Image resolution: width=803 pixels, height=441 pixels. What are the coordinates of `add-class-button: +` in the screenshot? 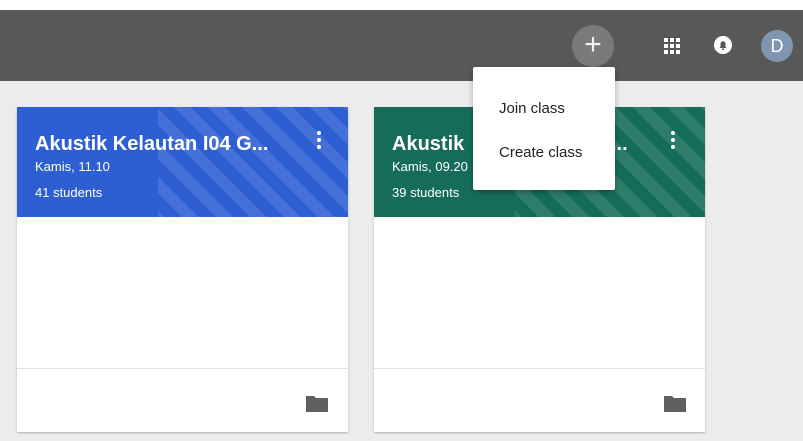 It's located at (593, 46).